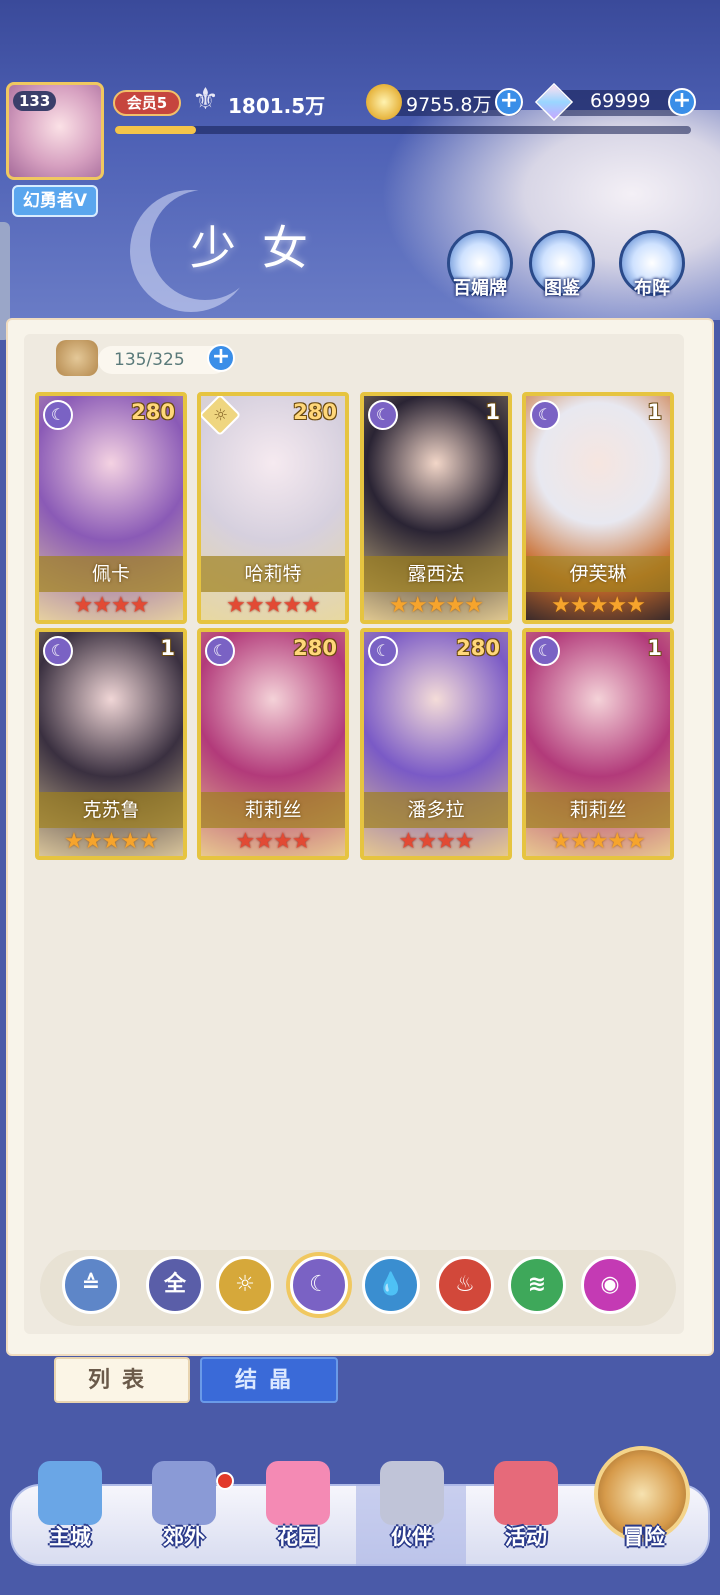 The image size is (720, 1595). What do you see at coordinates (384, 102) in the screenshot?
I see `gold-coin-icon` at bounding box center [384, 102].